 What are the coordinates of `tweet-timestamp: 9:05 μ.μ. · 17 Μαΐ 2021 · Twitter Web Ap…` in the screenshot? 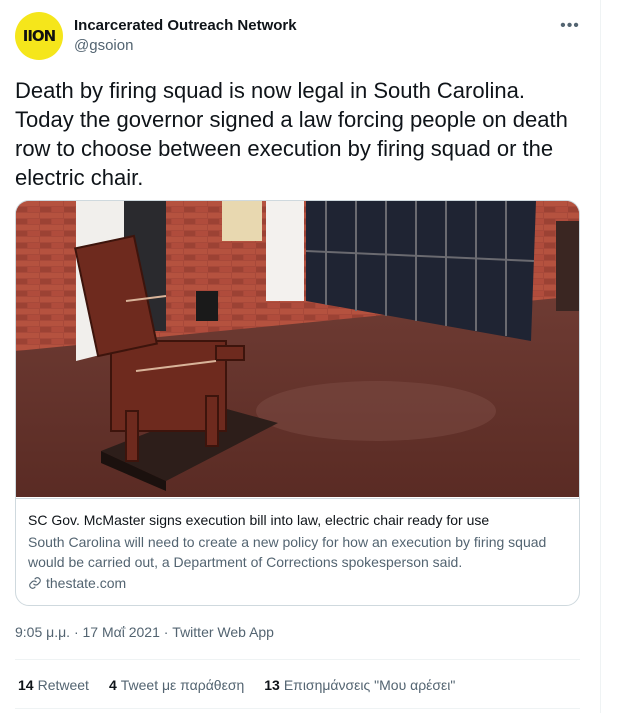 It's located at (144, 632).